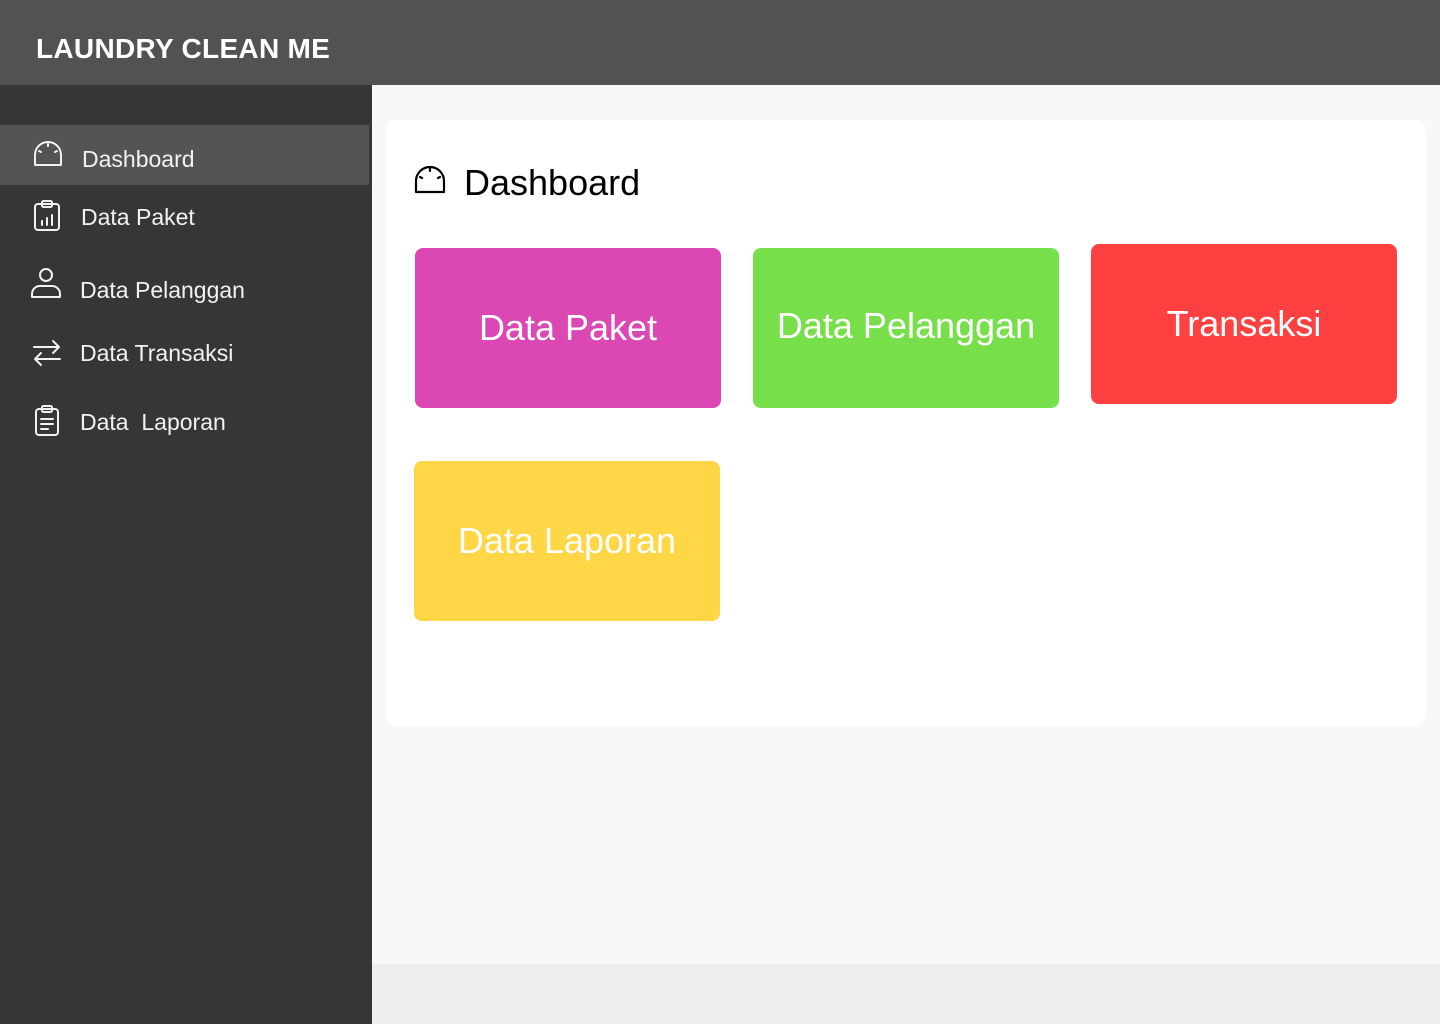 Image resolution: width=1440 pixels, height=1024 pixels. What do you see at coordinates (162, 290) in the screenshot?
I see `sidebar-item-label: Data Pelanggan` at bounding box center [162, 290].